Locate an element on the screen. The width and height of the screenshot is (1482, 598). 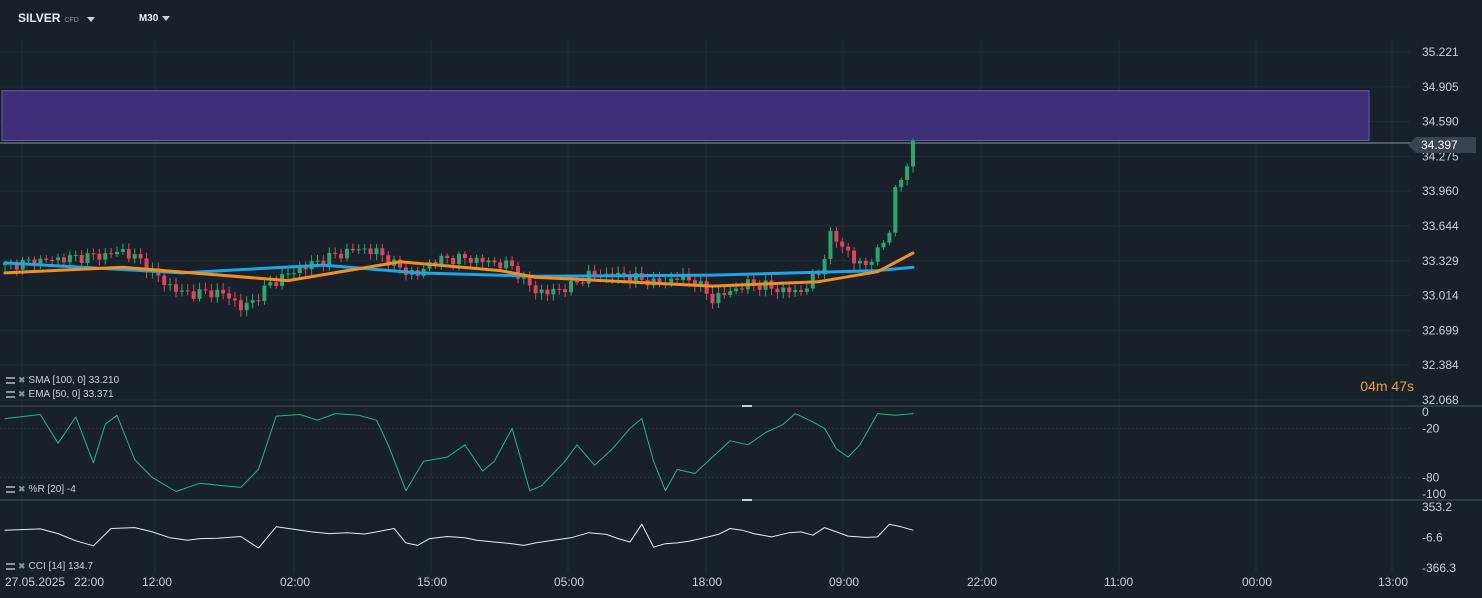
x-tick-label: 18:00 is located at coordinates (707, 582).